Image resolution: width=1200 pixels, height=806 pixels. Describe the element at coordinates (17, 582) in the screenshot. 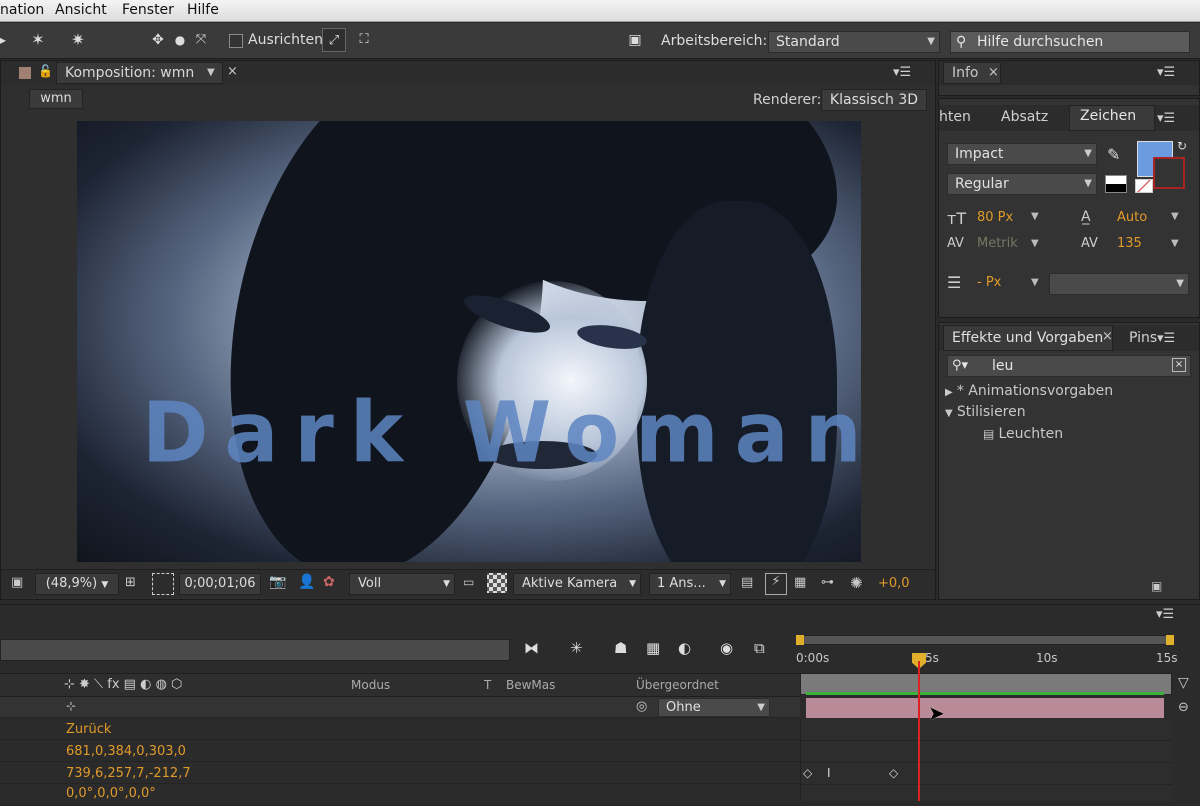

I see `always-preview-icon: ▣` at that location.